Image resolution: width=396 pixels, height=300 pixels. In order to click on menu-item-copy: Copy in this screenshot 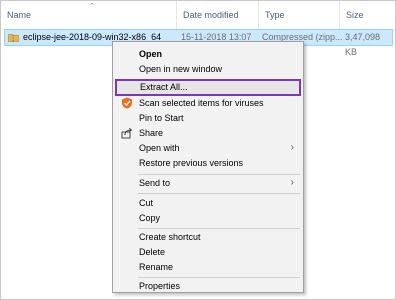, I will do `click(208, 218)`.